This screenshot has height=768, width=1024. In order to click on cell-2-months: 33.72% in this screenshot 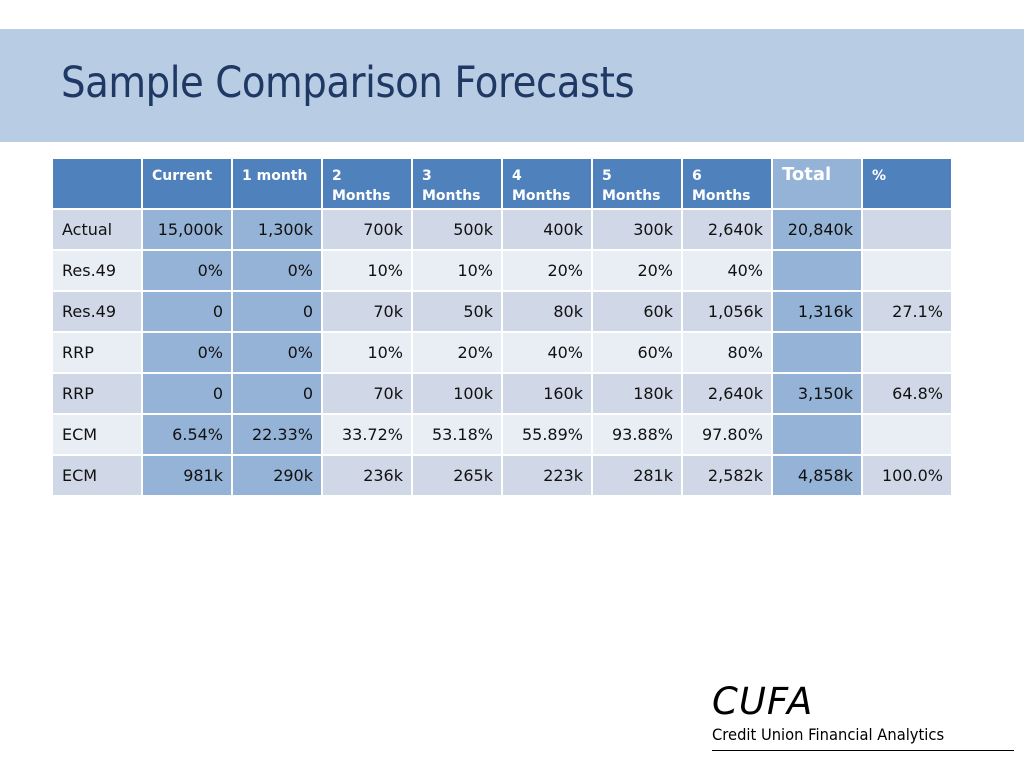, I will do `click(367, 434)`.